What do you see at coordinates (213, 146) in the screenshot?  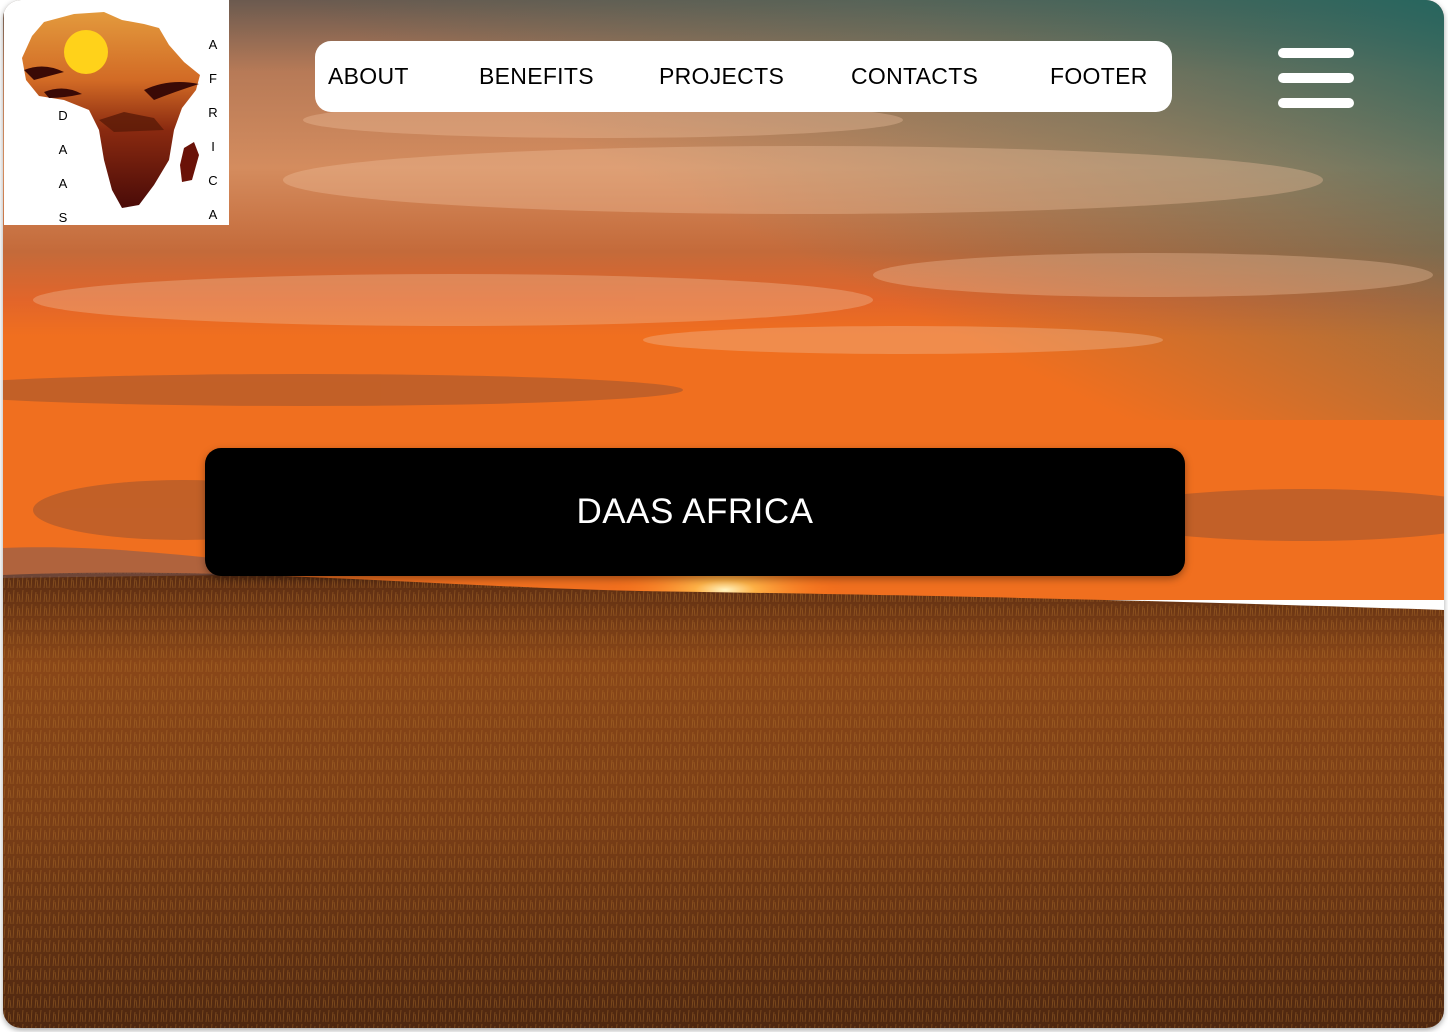 I see `logo-letter-r-i: I` at bounding box center [213, 146].